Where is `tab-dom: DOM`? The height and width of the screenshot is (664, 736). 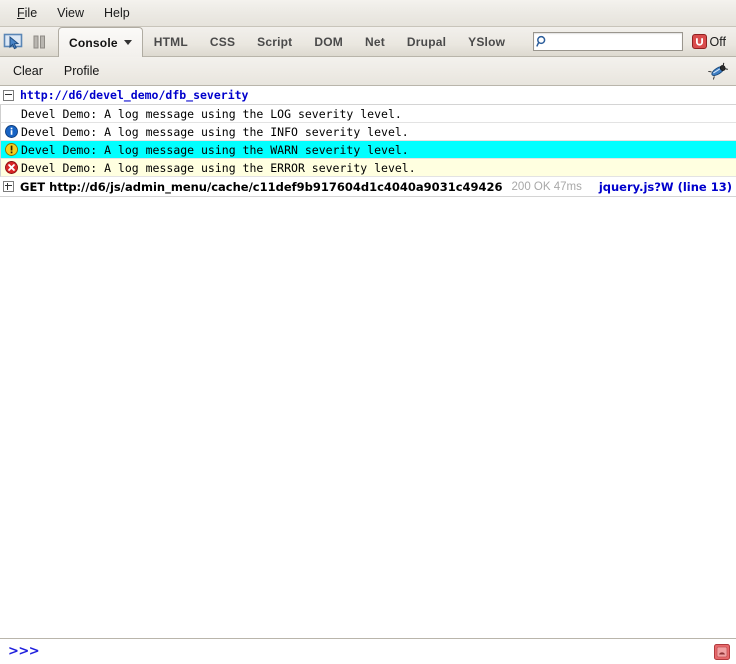 tab-dom: DOM is located at coordinates (328, 41).